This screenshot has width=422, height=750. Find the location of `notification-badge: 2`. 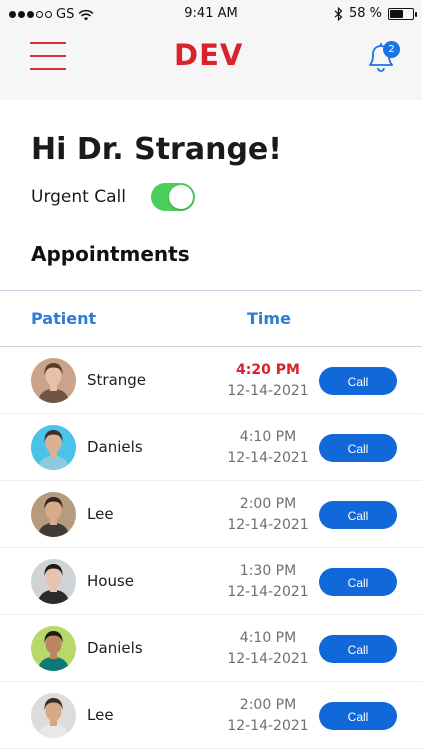

notification-badge: 2 is located at coordinates (391, 49).